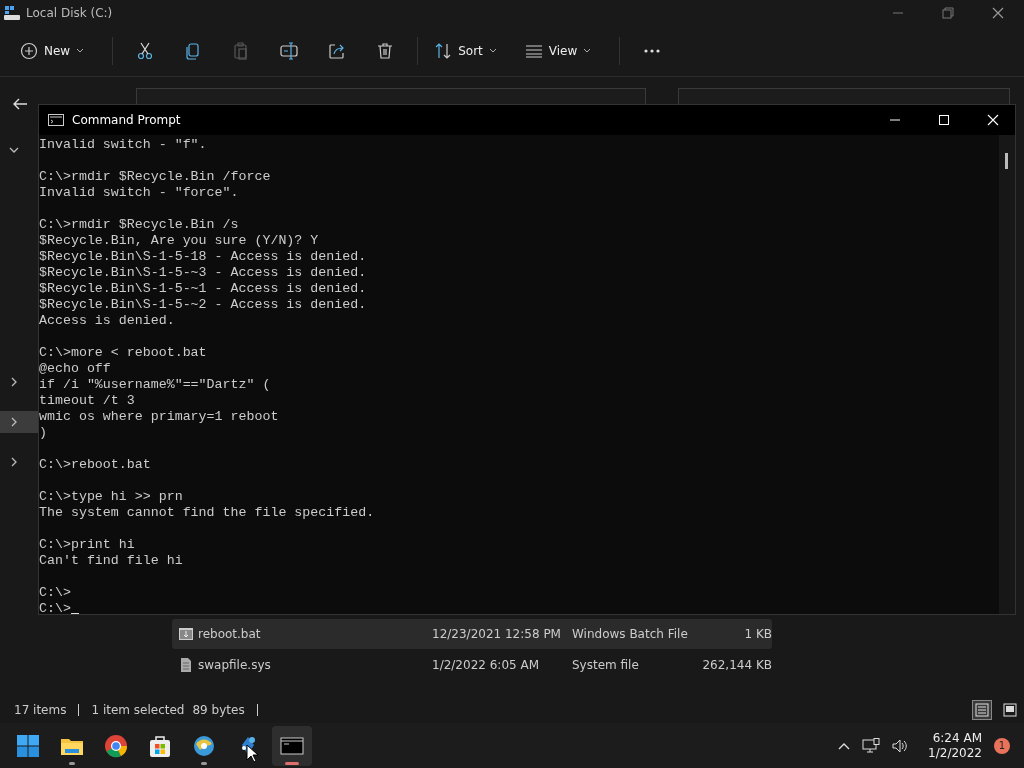 The image size is (1024, 768). What do you see at coordinates (218, 710) in the screenshot?
I see `selection-size: 89 bytes` at bounding box center [218, 710].